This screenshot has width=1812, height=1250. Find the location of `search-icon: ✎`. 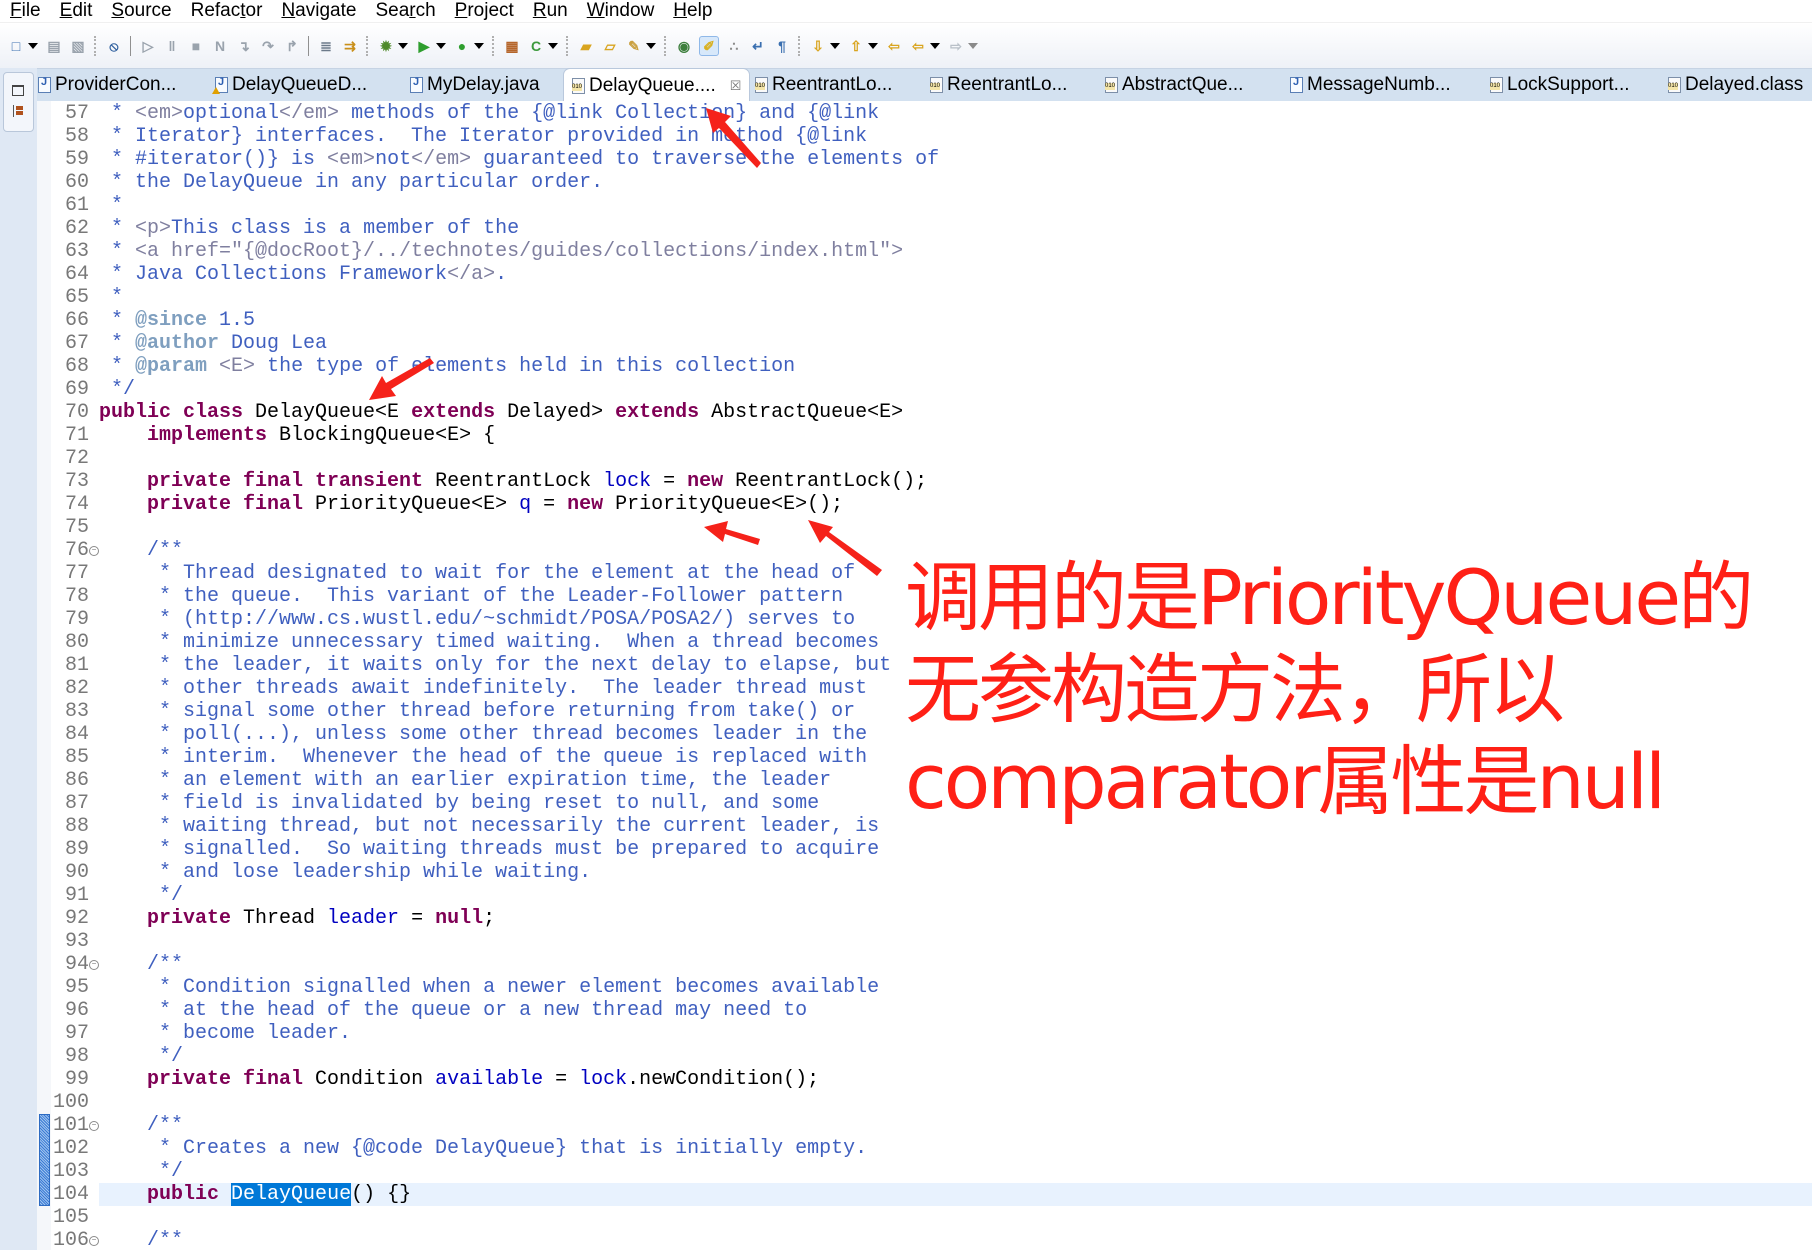

search-icon: ✎ is located at coordinates (634, 46).